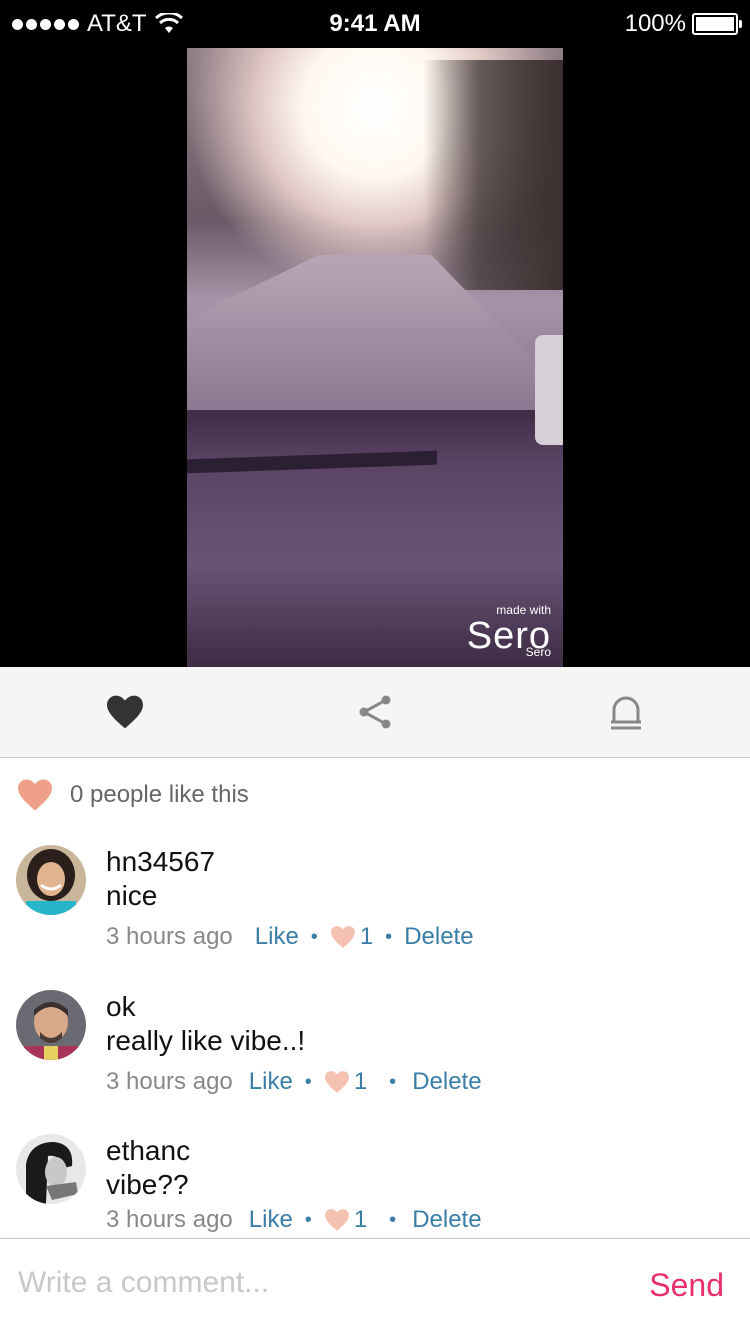 The height and width of the screenshot is (1335, 750). Describe the element at coordinates (206, 1040) in the screenshot. I see `comment-text: really like vibe..!` at that location.